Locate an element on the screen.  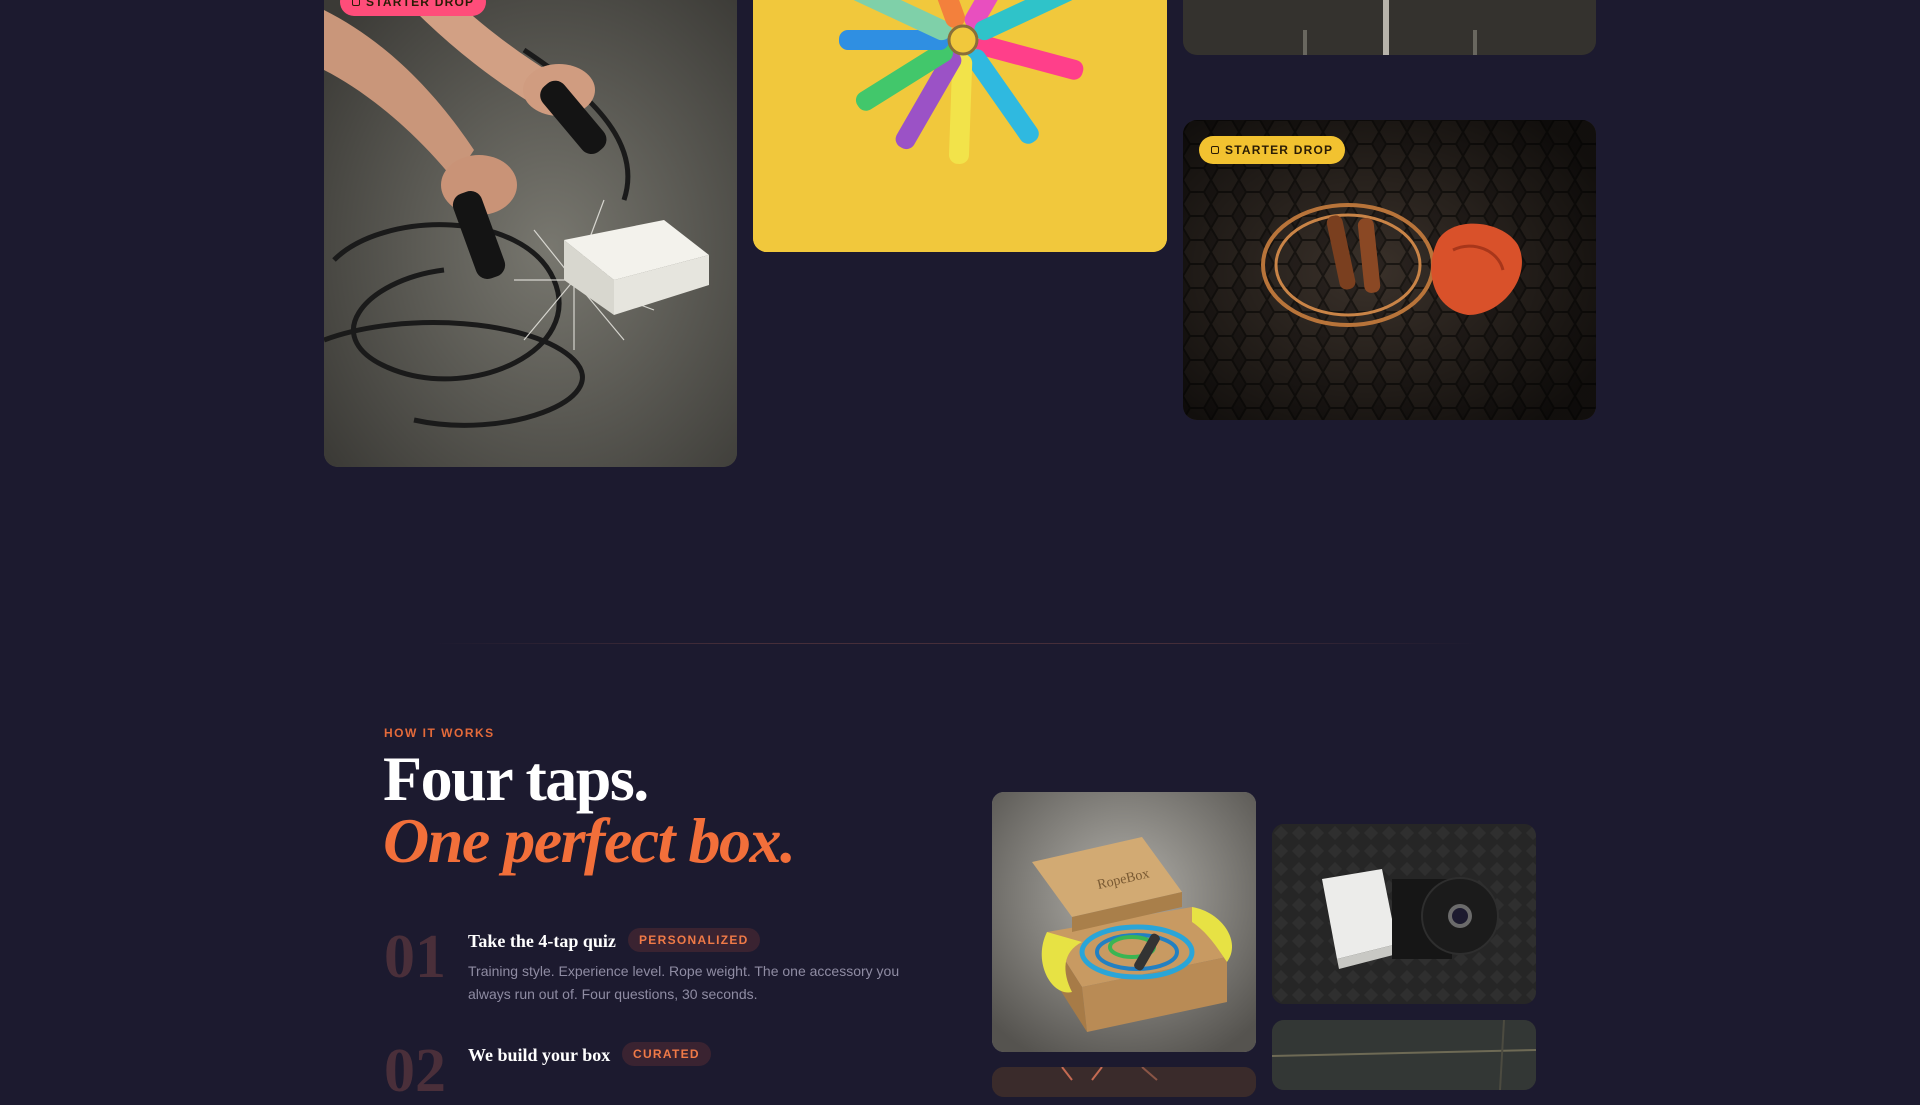
colorful-ropes-illustration is located at coordinates (960, 126).